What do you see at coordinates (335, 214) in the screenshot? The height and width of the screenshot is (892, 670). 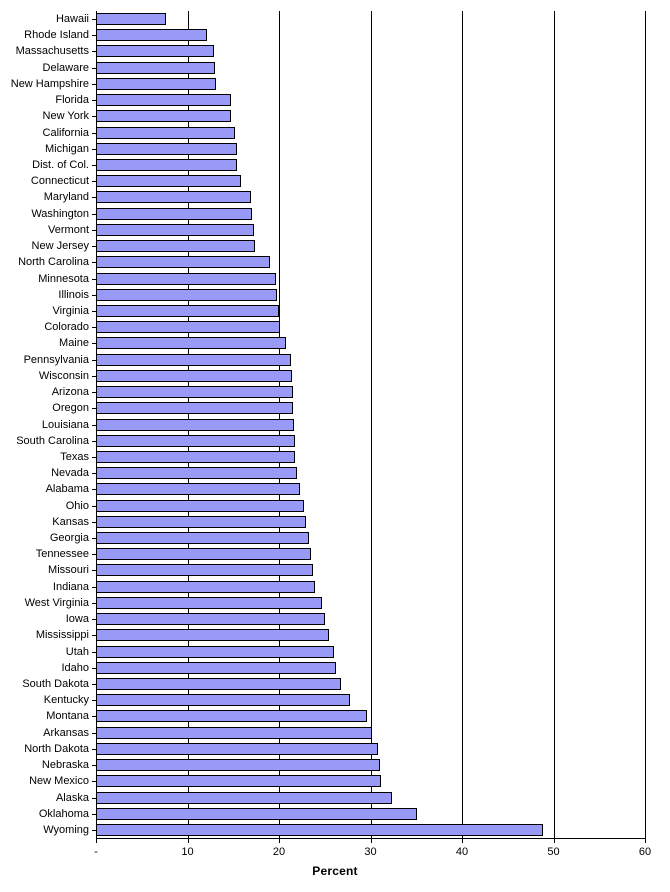 I see `bar-row: Washington` at bounding box center [335, 214].